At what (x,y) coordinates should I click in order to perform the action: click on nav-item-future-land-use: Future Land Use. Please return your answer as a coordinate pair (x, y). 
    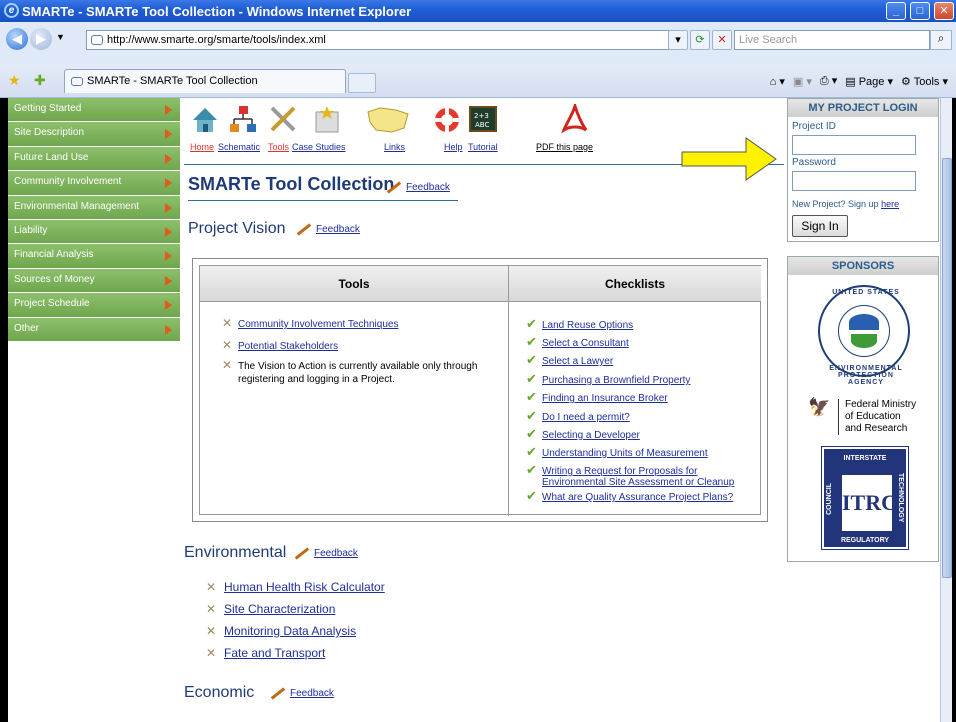
    Looking at the image, I should click on (94, 159).